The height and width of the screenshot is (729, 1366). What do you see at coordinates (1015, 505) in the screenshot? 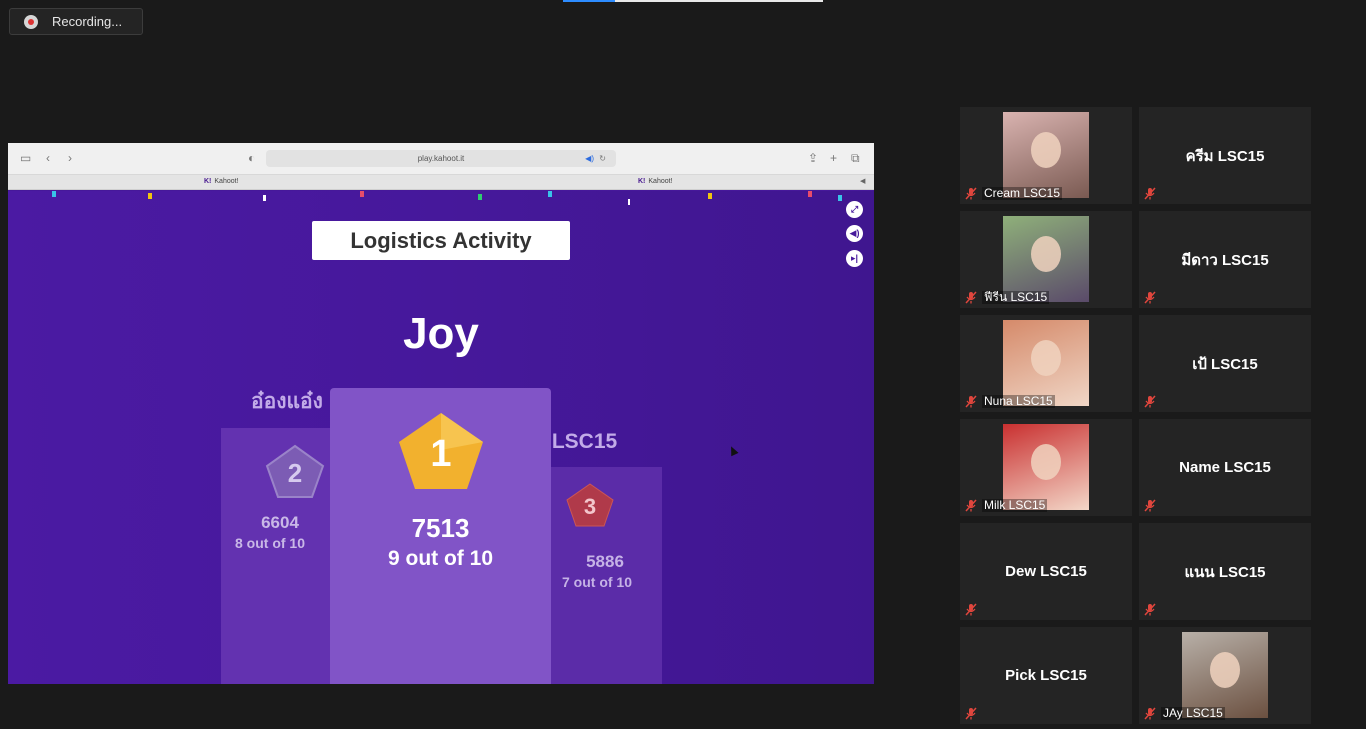
I see `participant-name: Milk LSC15` at bounding box center [1015, 505].